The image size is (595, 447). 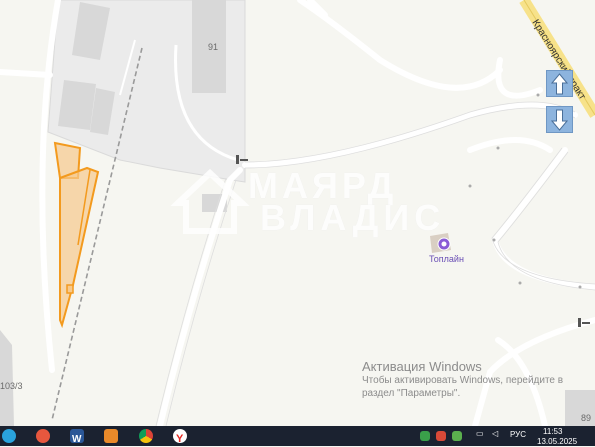 What do you see at coordinates (586, 418) in the screenshot?
I see `building-89-label: 89` at bounding box center [586, 418].